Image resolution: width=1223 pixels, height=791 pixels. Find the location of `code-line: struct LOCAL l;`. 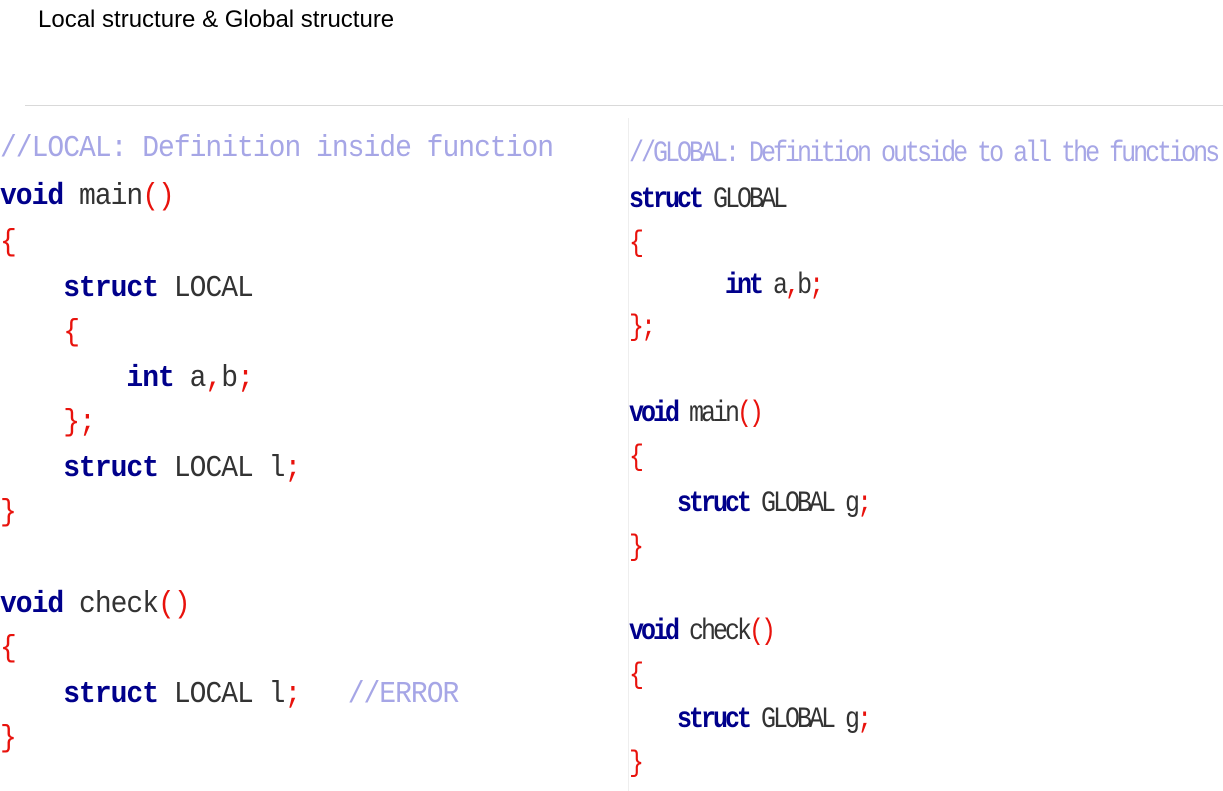

code-line: struct LOCAL l; is located at coordinates (150, 468).